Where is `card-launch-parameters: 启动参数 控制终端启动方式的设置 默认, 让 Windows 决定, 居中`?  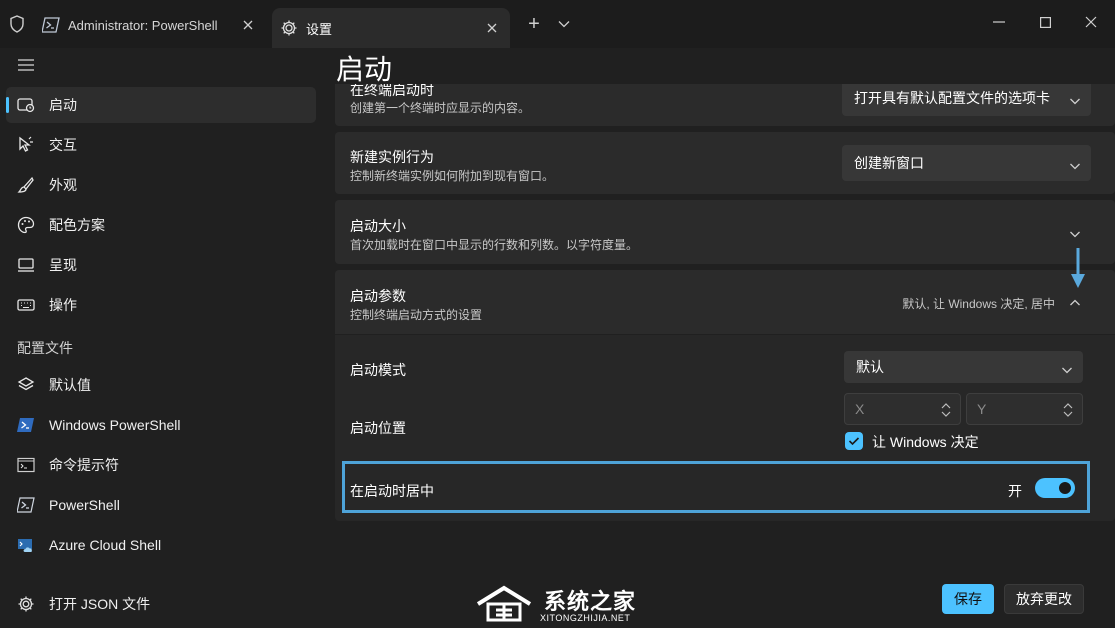
card-launch-parameters: 启动参数 控制终端启动方式的设置 默认, 让 Windows 决定, 居中 is located at coordinates (725, 302).